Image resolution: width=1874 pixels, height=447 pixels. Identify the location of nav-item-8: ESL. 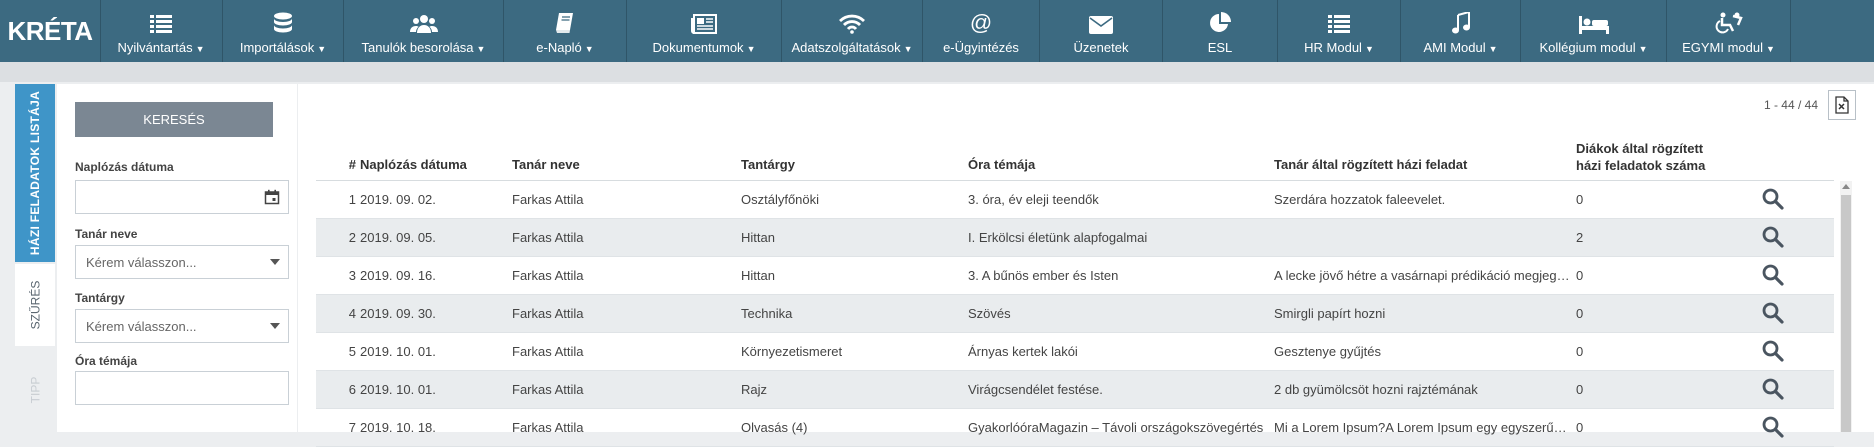
(1220, 31).